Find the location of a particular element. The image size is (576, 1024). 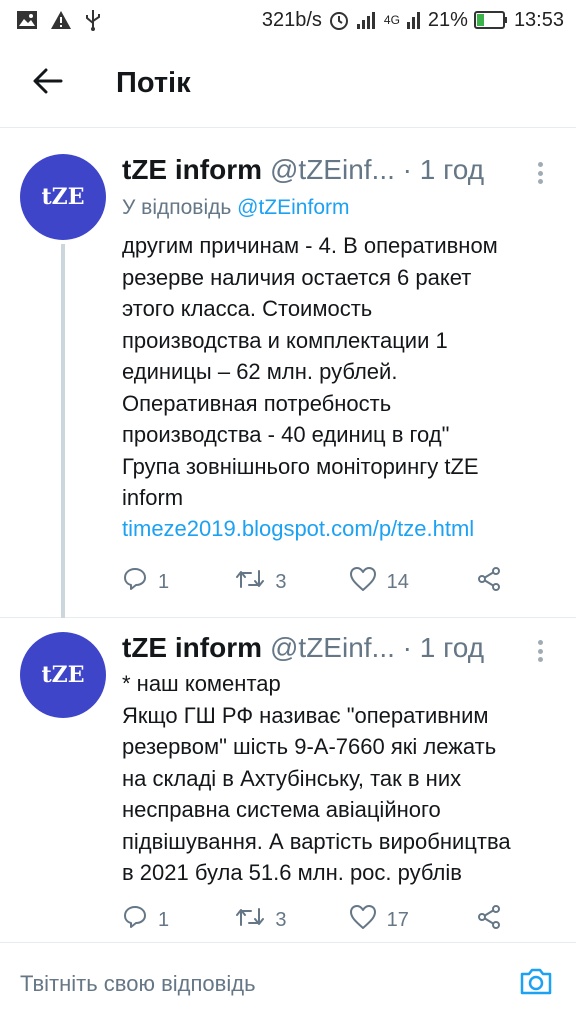

tweet-actions: 1 3 17 is located at coordinates (312, 920).